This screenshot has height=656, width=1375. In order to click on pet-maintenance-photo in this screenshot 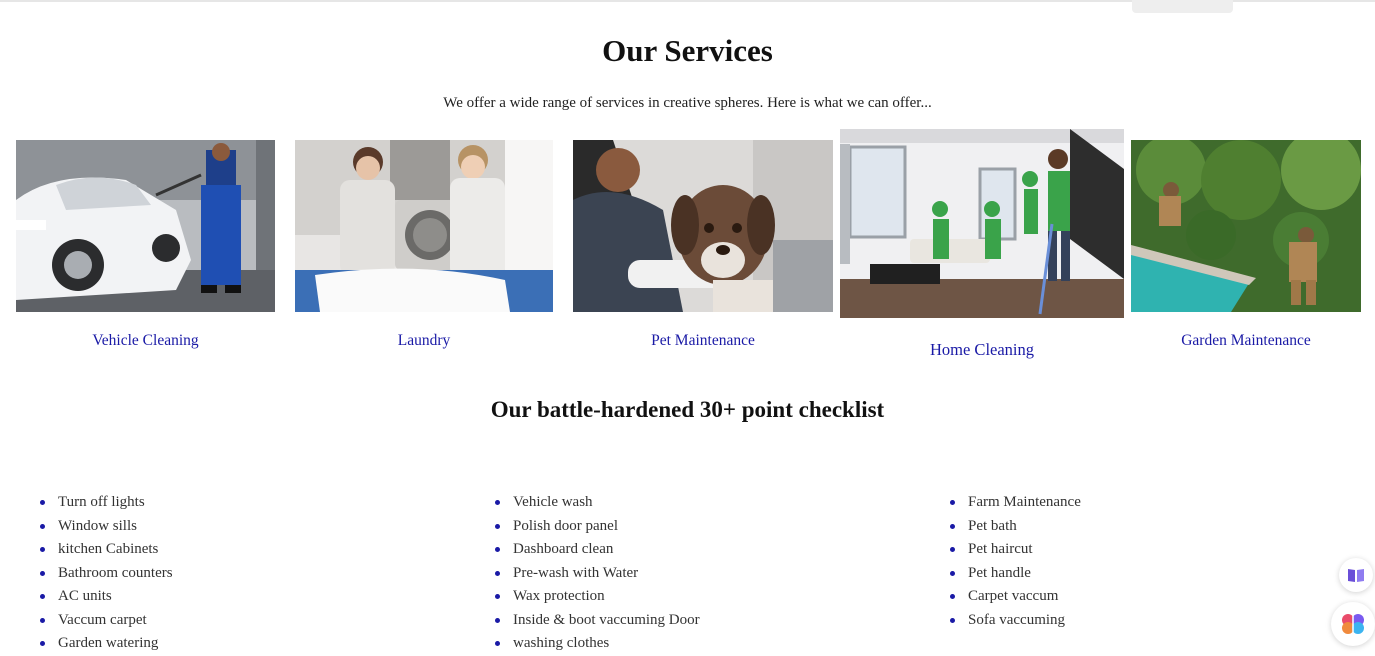, I will do `click(703, 226)`.